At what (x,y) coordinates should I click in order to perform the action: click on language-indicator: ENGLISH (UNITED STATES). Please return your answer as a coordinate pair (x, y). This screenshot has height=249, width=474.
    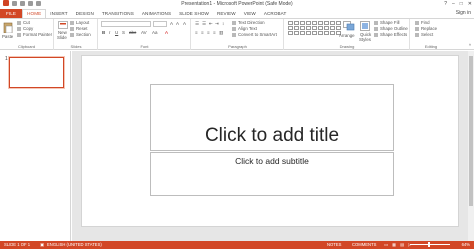
    Looking at the image, I should click on (74, 245).